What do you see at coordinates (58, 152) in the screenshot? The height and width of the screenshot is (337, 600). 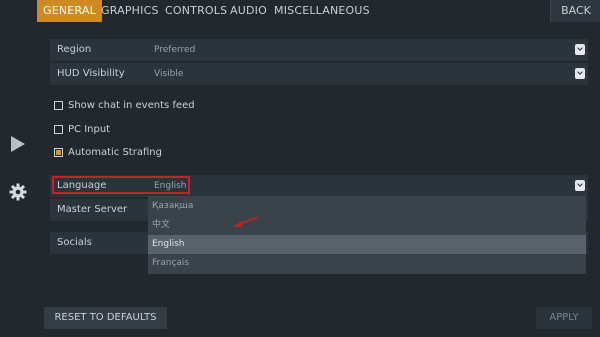 I see `automatic-strafing-checkbox` at bounding box center [58, 152].